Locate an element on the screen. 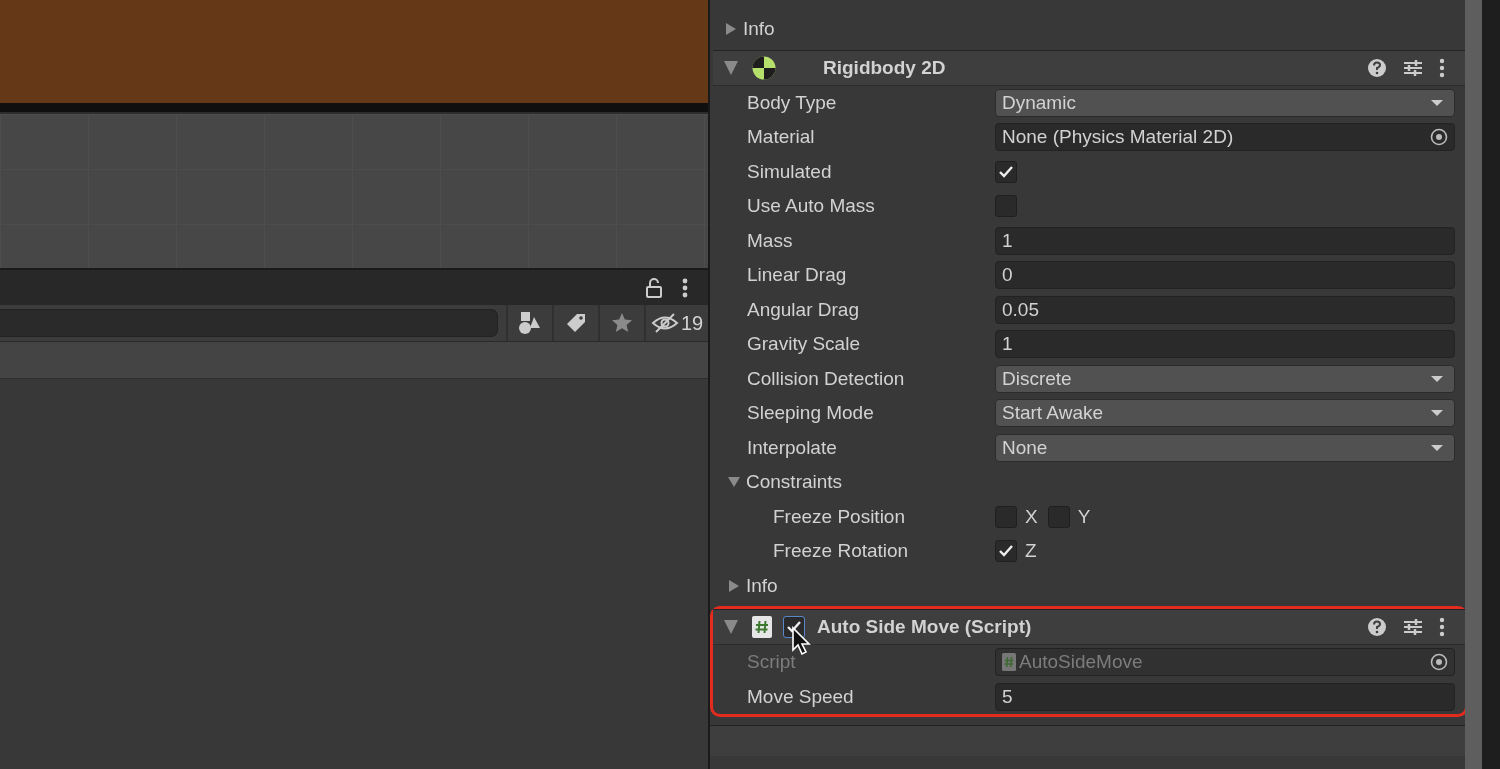 The width and height of the screenshot is (1500, 769). property-label: Gravity Scale is located at coordinates (803, 344).